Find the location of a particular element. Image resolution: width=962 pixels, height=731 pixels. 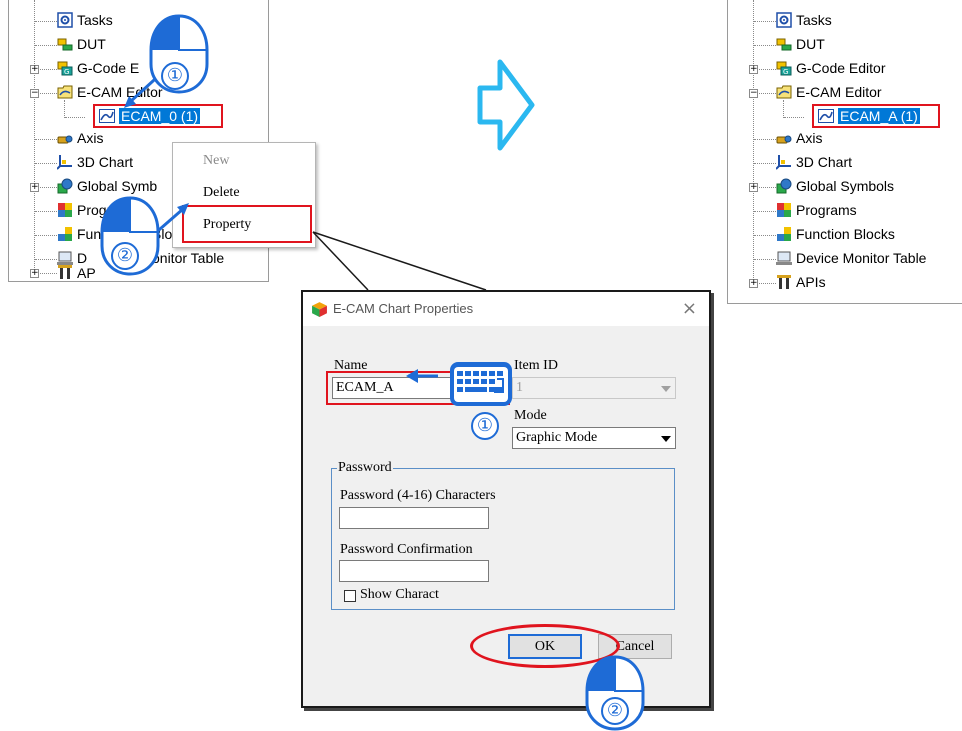

dut-icon is located at coordinates (784, 44).